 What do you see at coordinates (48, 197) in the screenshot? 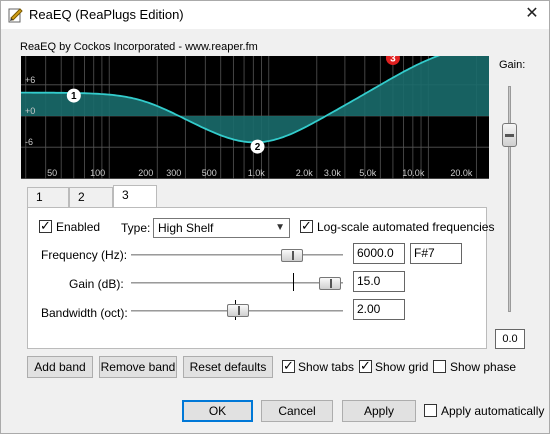
I see `tab-band-1: 1` at bounding box center [48, 197].